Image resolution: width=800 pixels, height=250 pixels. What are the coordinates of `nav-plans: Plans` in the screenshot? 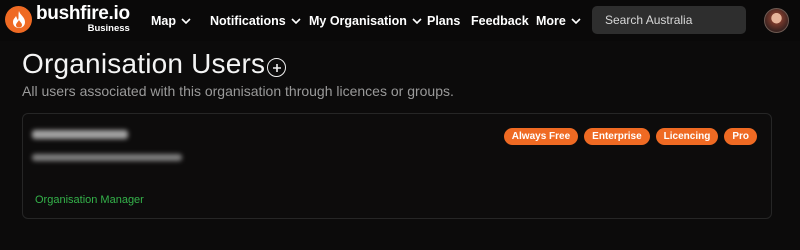 It's located at (443, 20).